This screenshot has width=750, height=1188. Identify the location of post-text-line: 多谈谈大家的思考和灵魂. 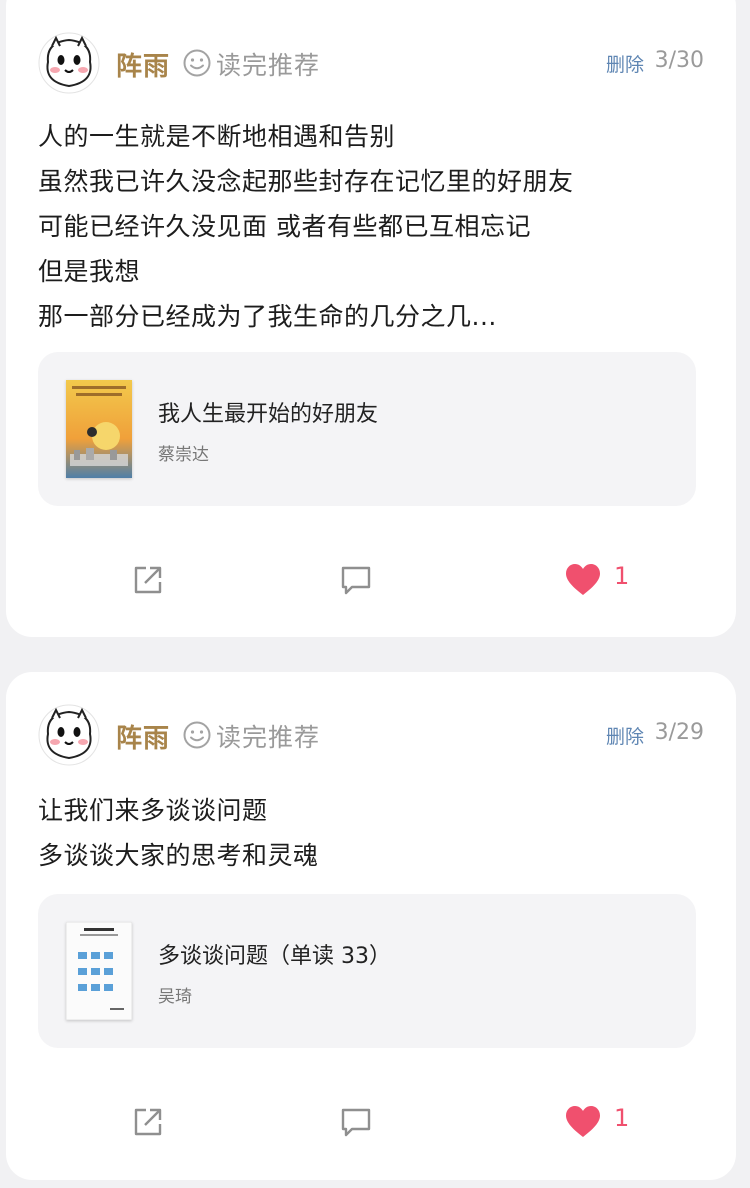
(178, 855).